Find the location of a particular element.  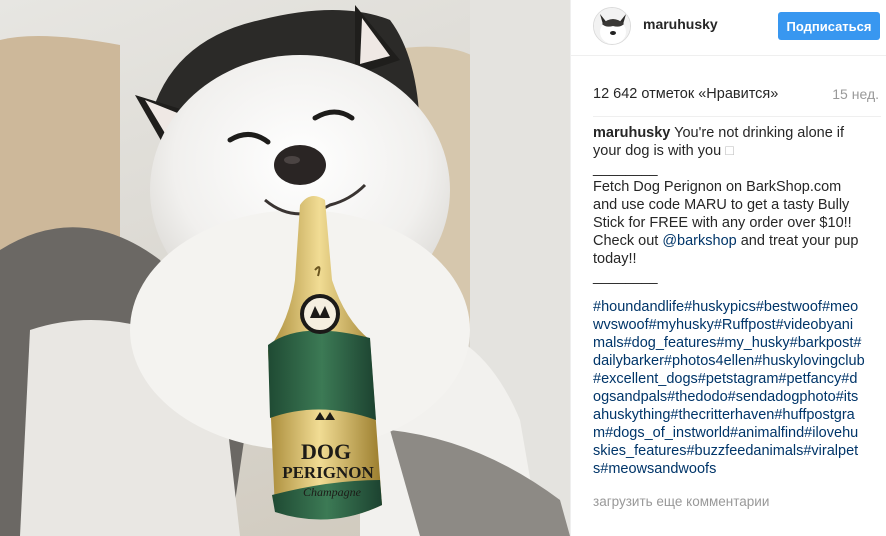

post-header: maruhusky Подписаться is located at coordinates (728, 28).